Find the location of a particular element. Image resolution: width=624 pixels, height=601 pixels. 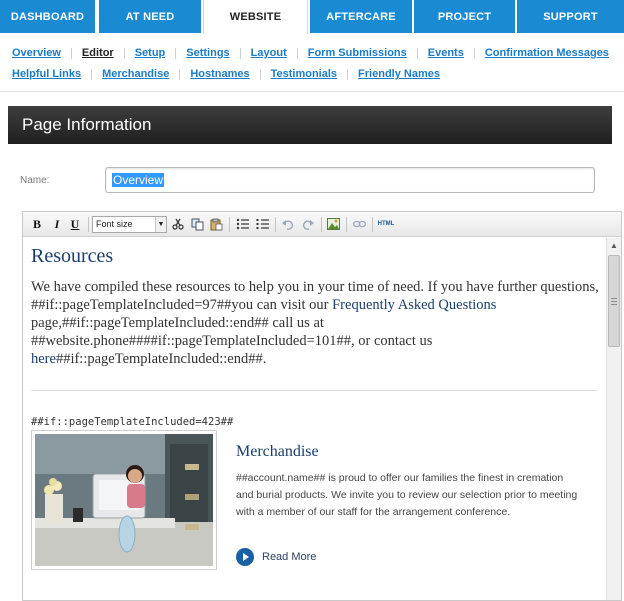

editor-toolbar: B I U Font size ▼ HTML is located at coordinates (322, 224).